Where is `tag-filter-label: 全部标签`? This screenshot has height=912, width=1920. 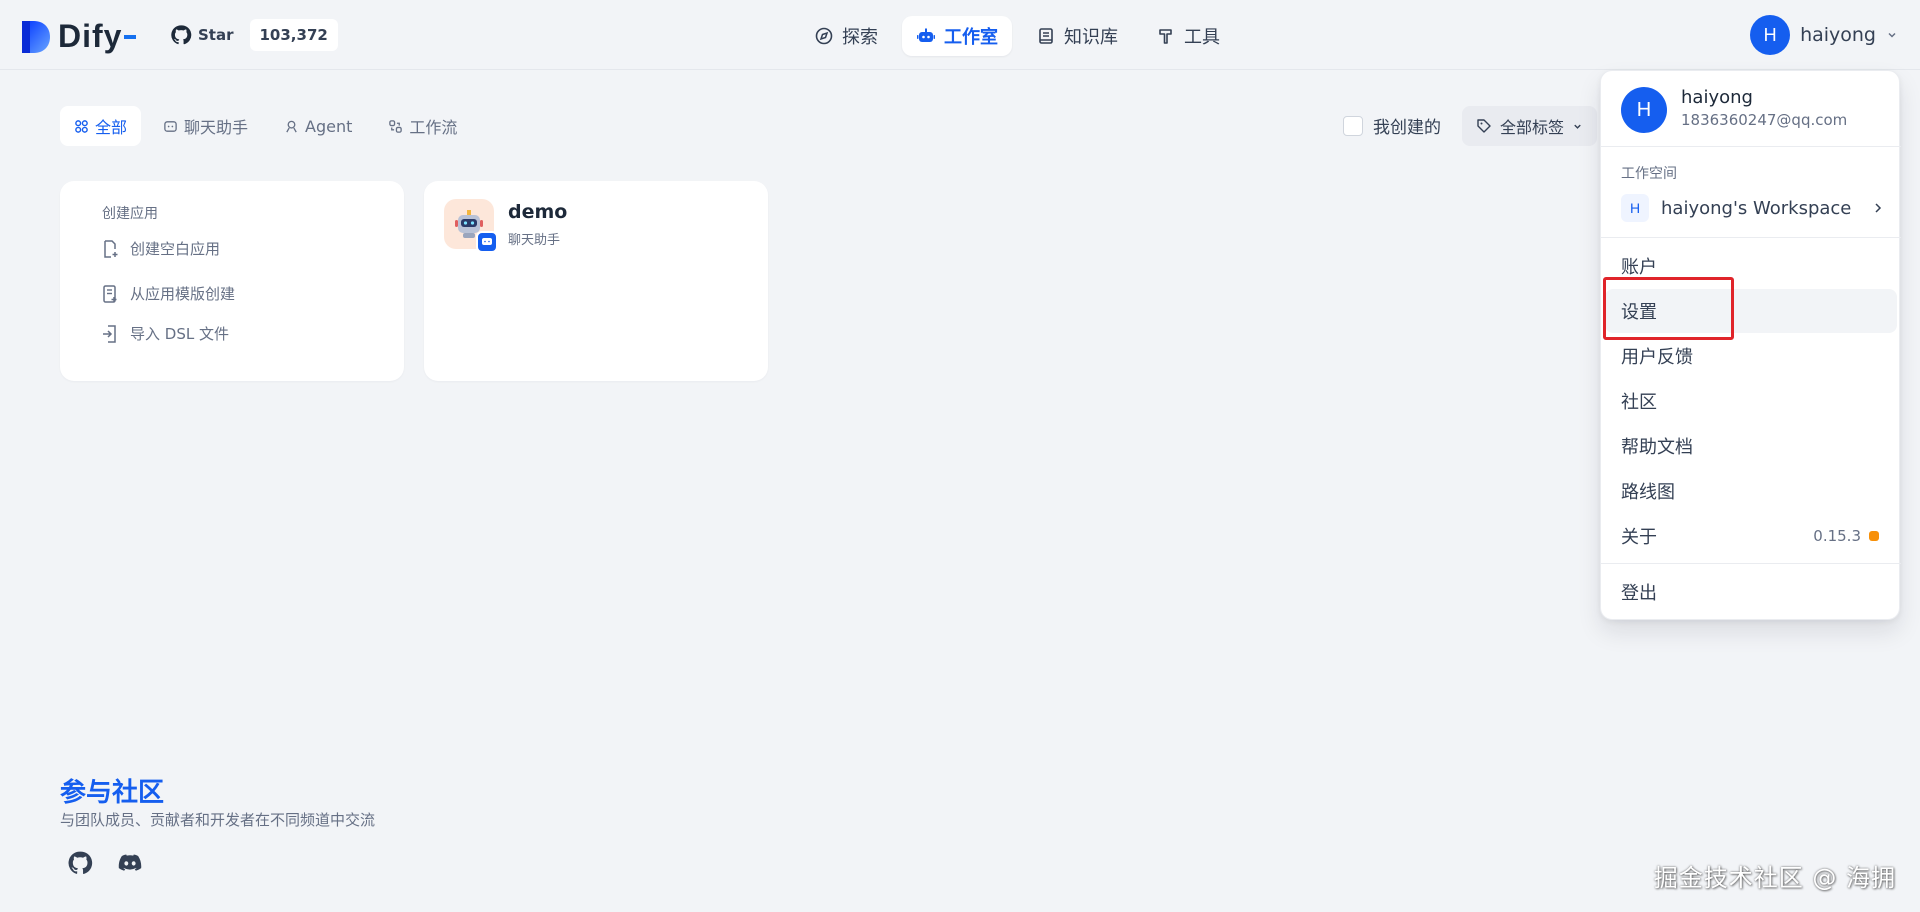 tag-filter-label: 全部标签 is located at coordinates (1532, 127).